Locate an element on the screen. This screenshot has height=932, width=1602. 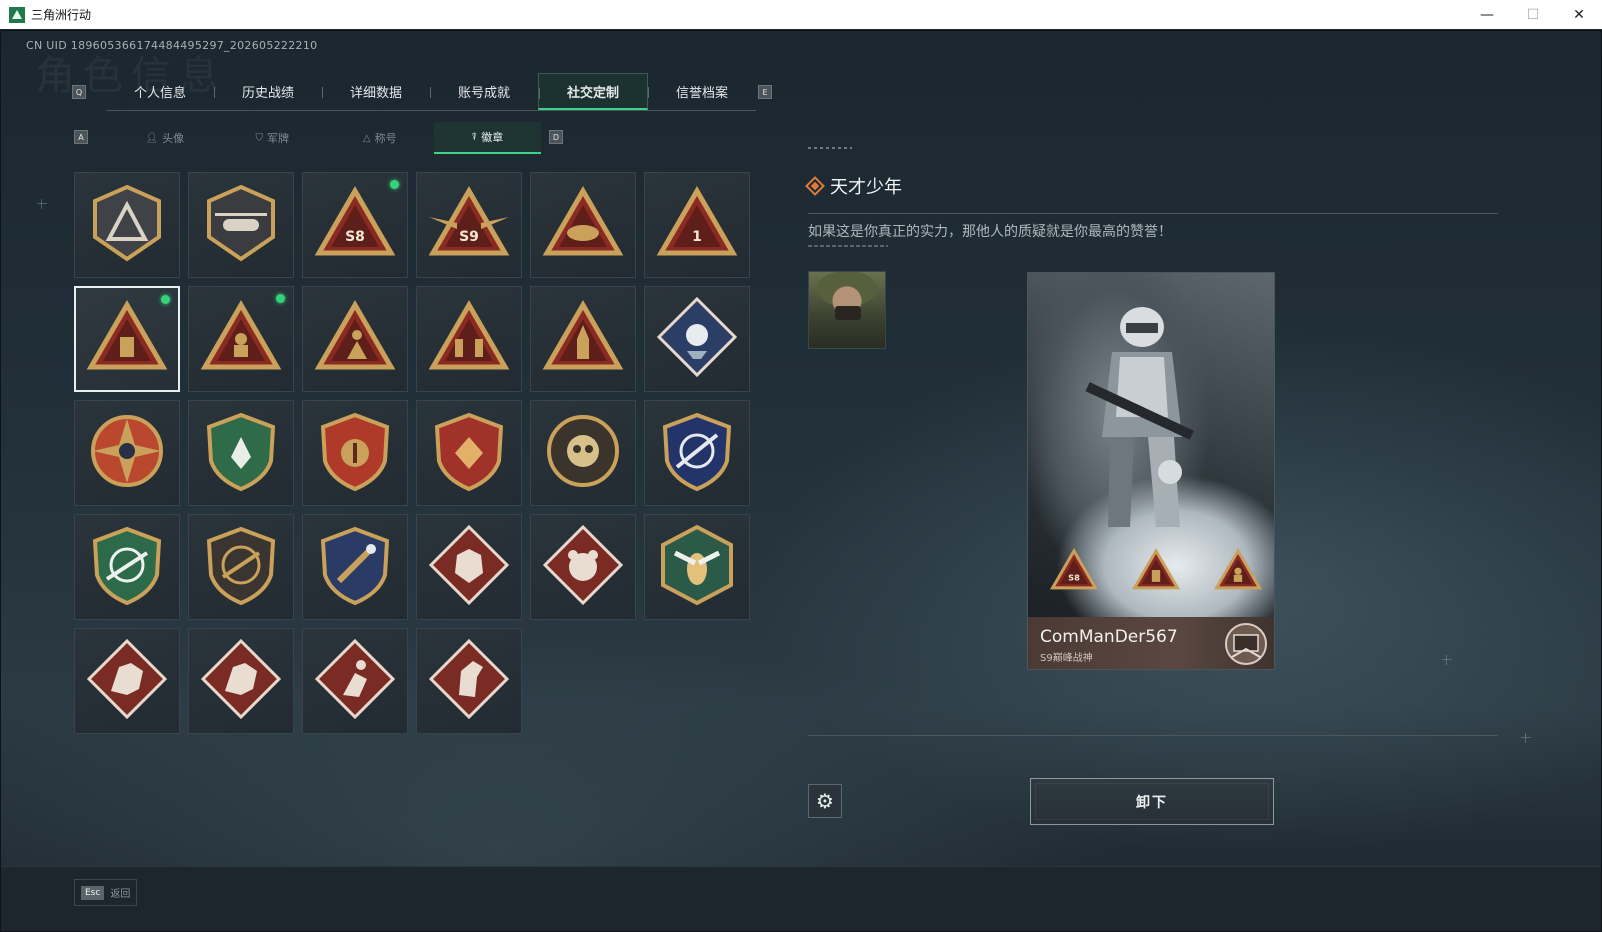
badge-slot: S8 is located at coordinates (355, 225).